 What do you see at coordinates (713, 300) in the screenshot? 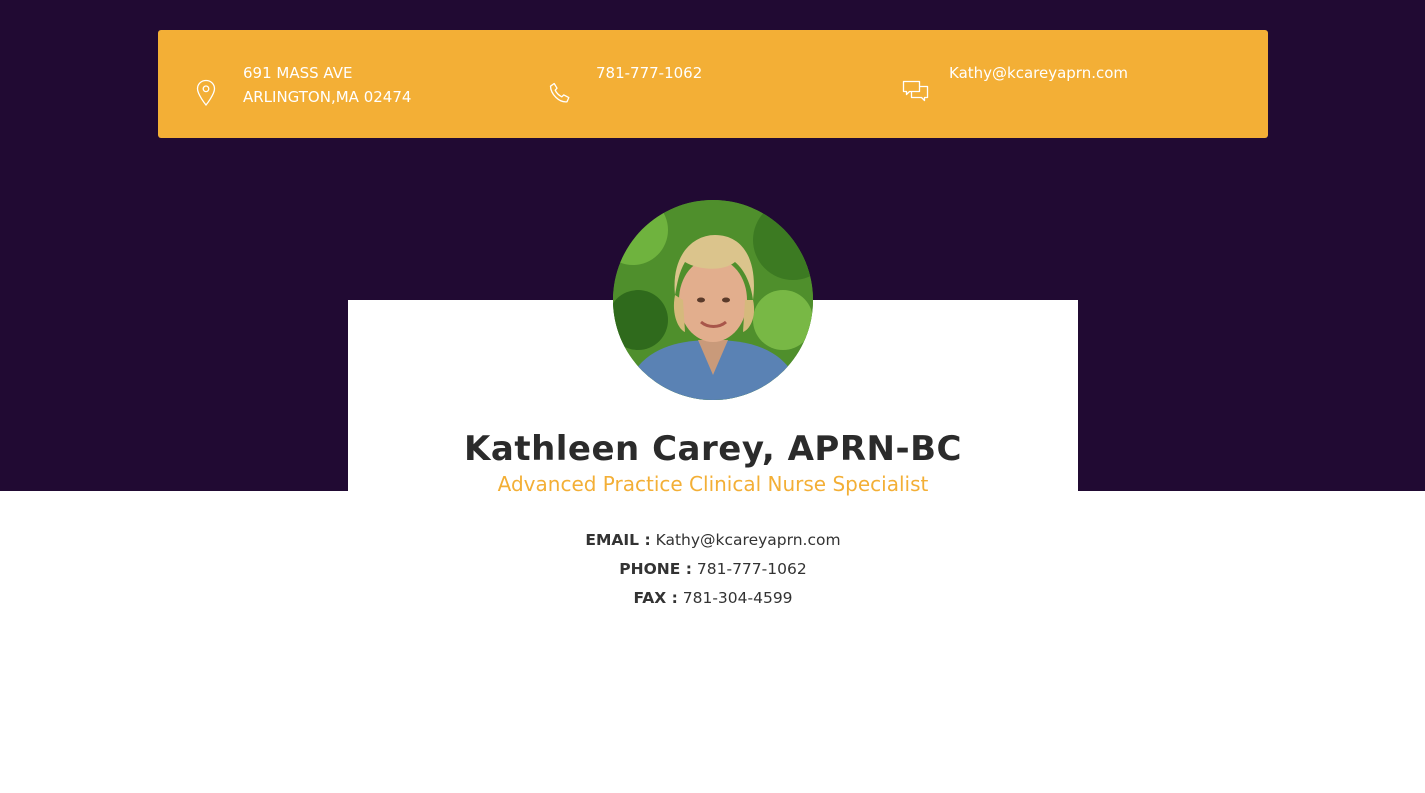
I see `avatar` at bounding box center [713, 300].